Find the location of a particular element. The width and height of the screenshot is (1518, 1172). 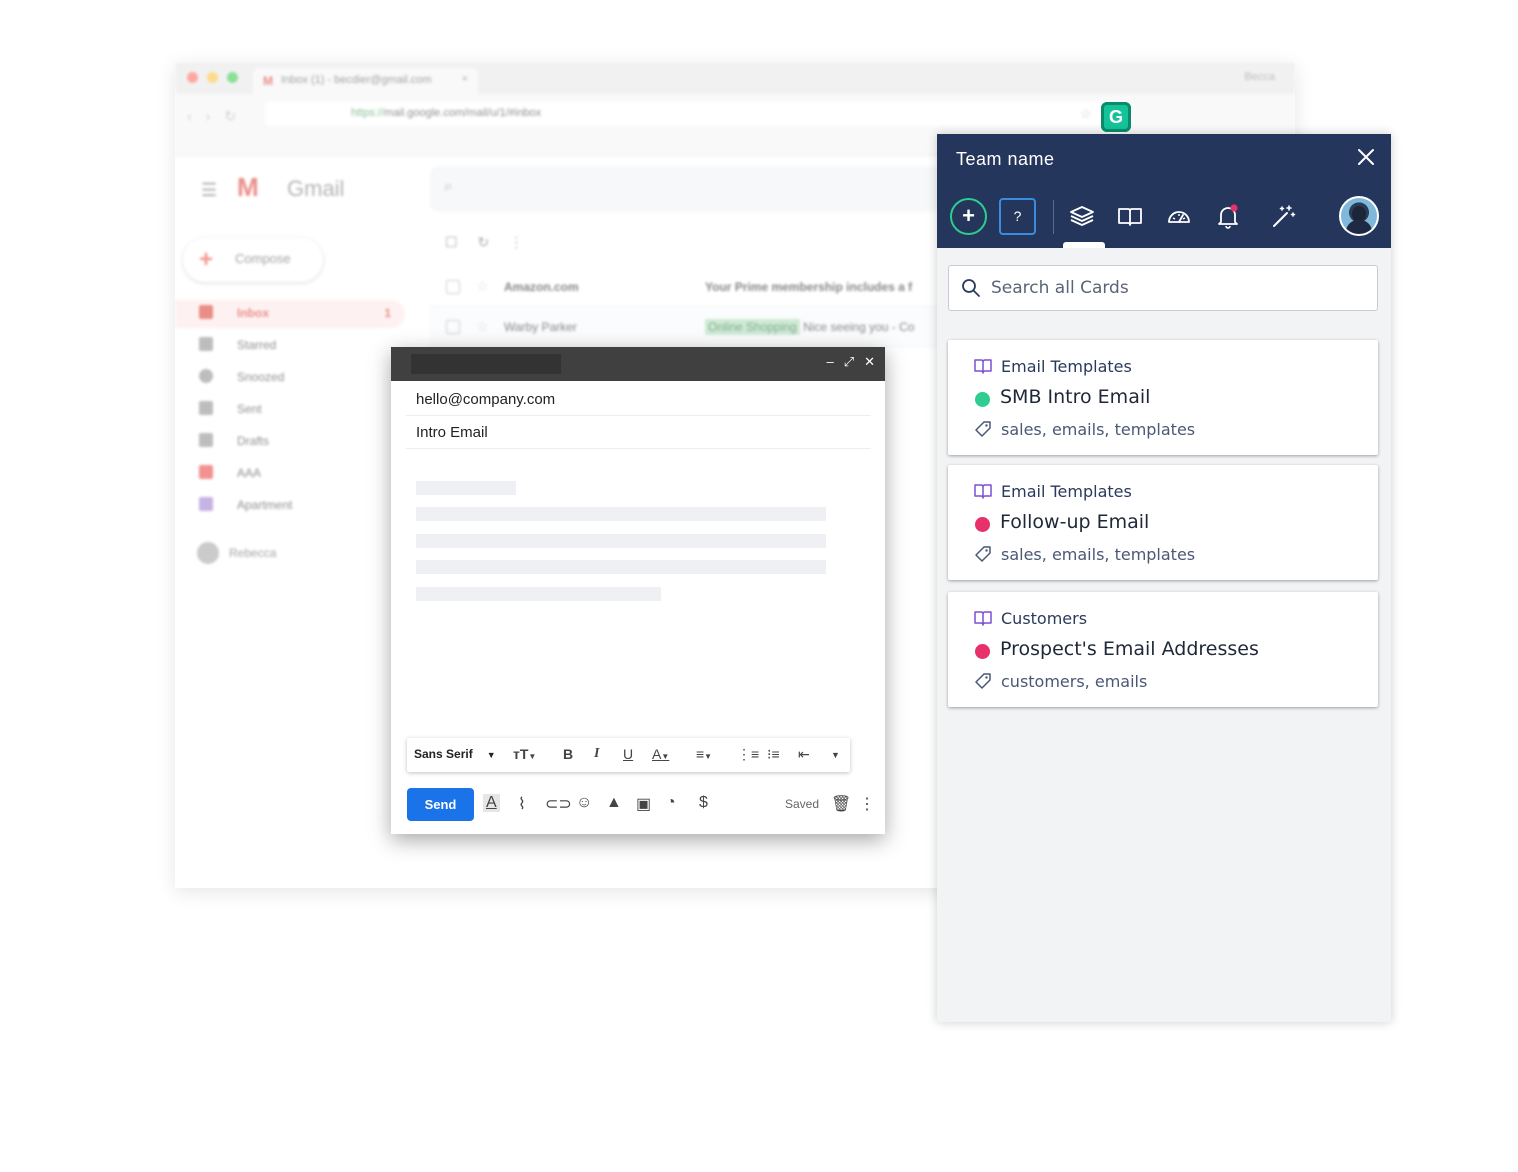

compose-title-redacted is located at coordinates (486, 364).